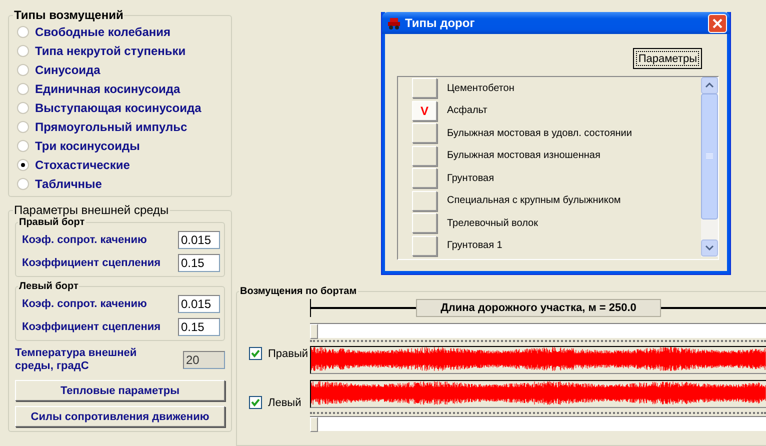 The width and height of the screenshot is (766, 446). I want to click on window-title: Типы дорог, so click(440, 23).